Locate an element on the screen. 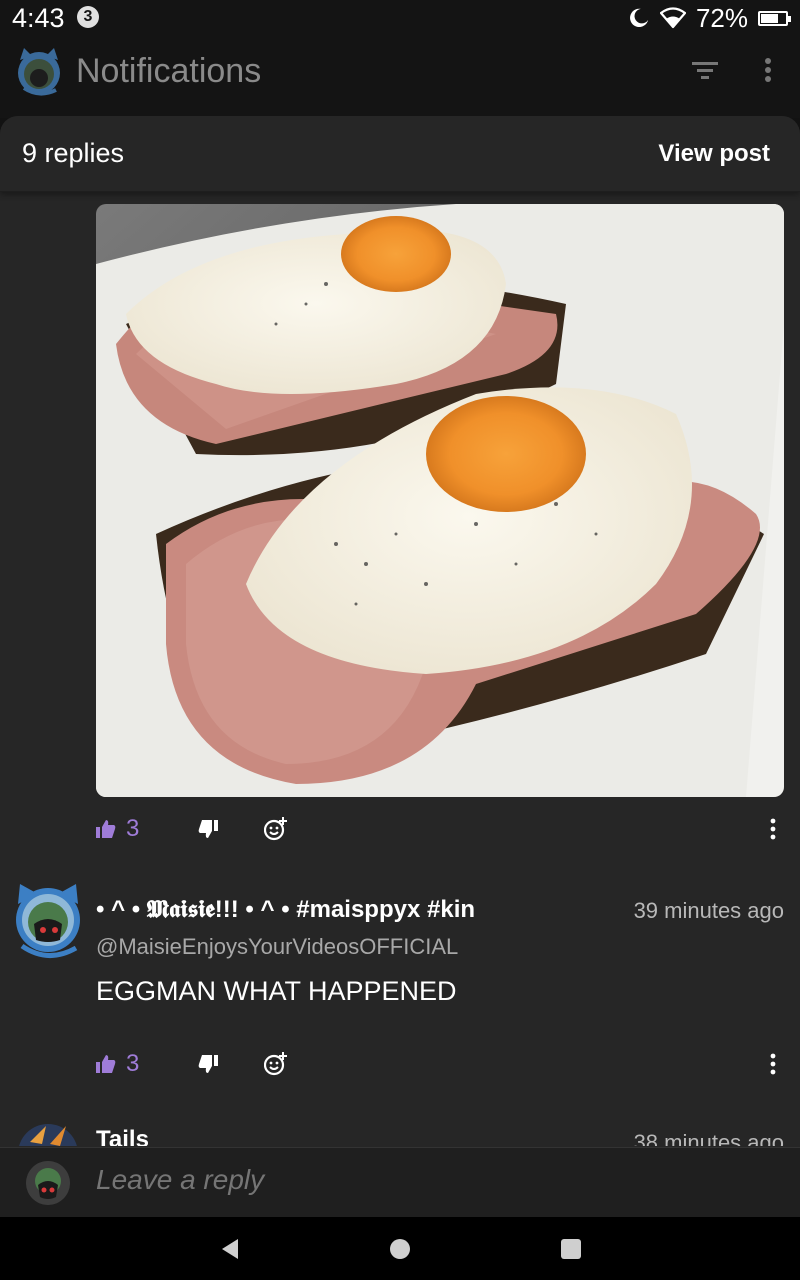 The width and height of the screenshot is (800, 1280). comment-item: Tails 38 minutes ago is located at coordinates (400, 1134).